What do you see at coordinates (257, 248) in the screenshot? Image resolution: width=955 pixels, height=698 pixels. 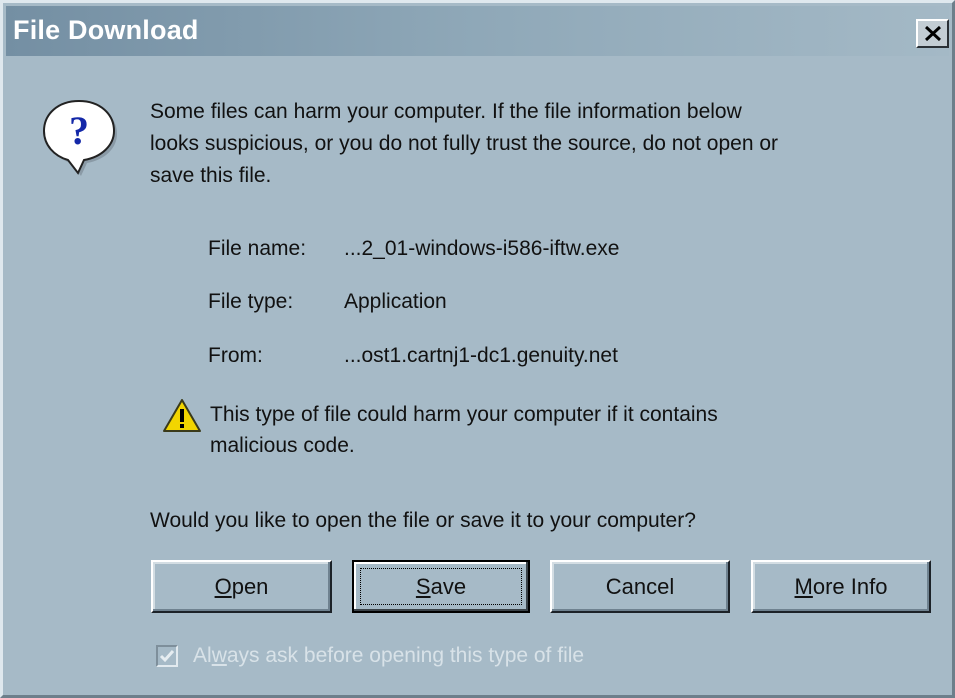 I see `file-name-label: File name:` at bounding box center [257, 248].